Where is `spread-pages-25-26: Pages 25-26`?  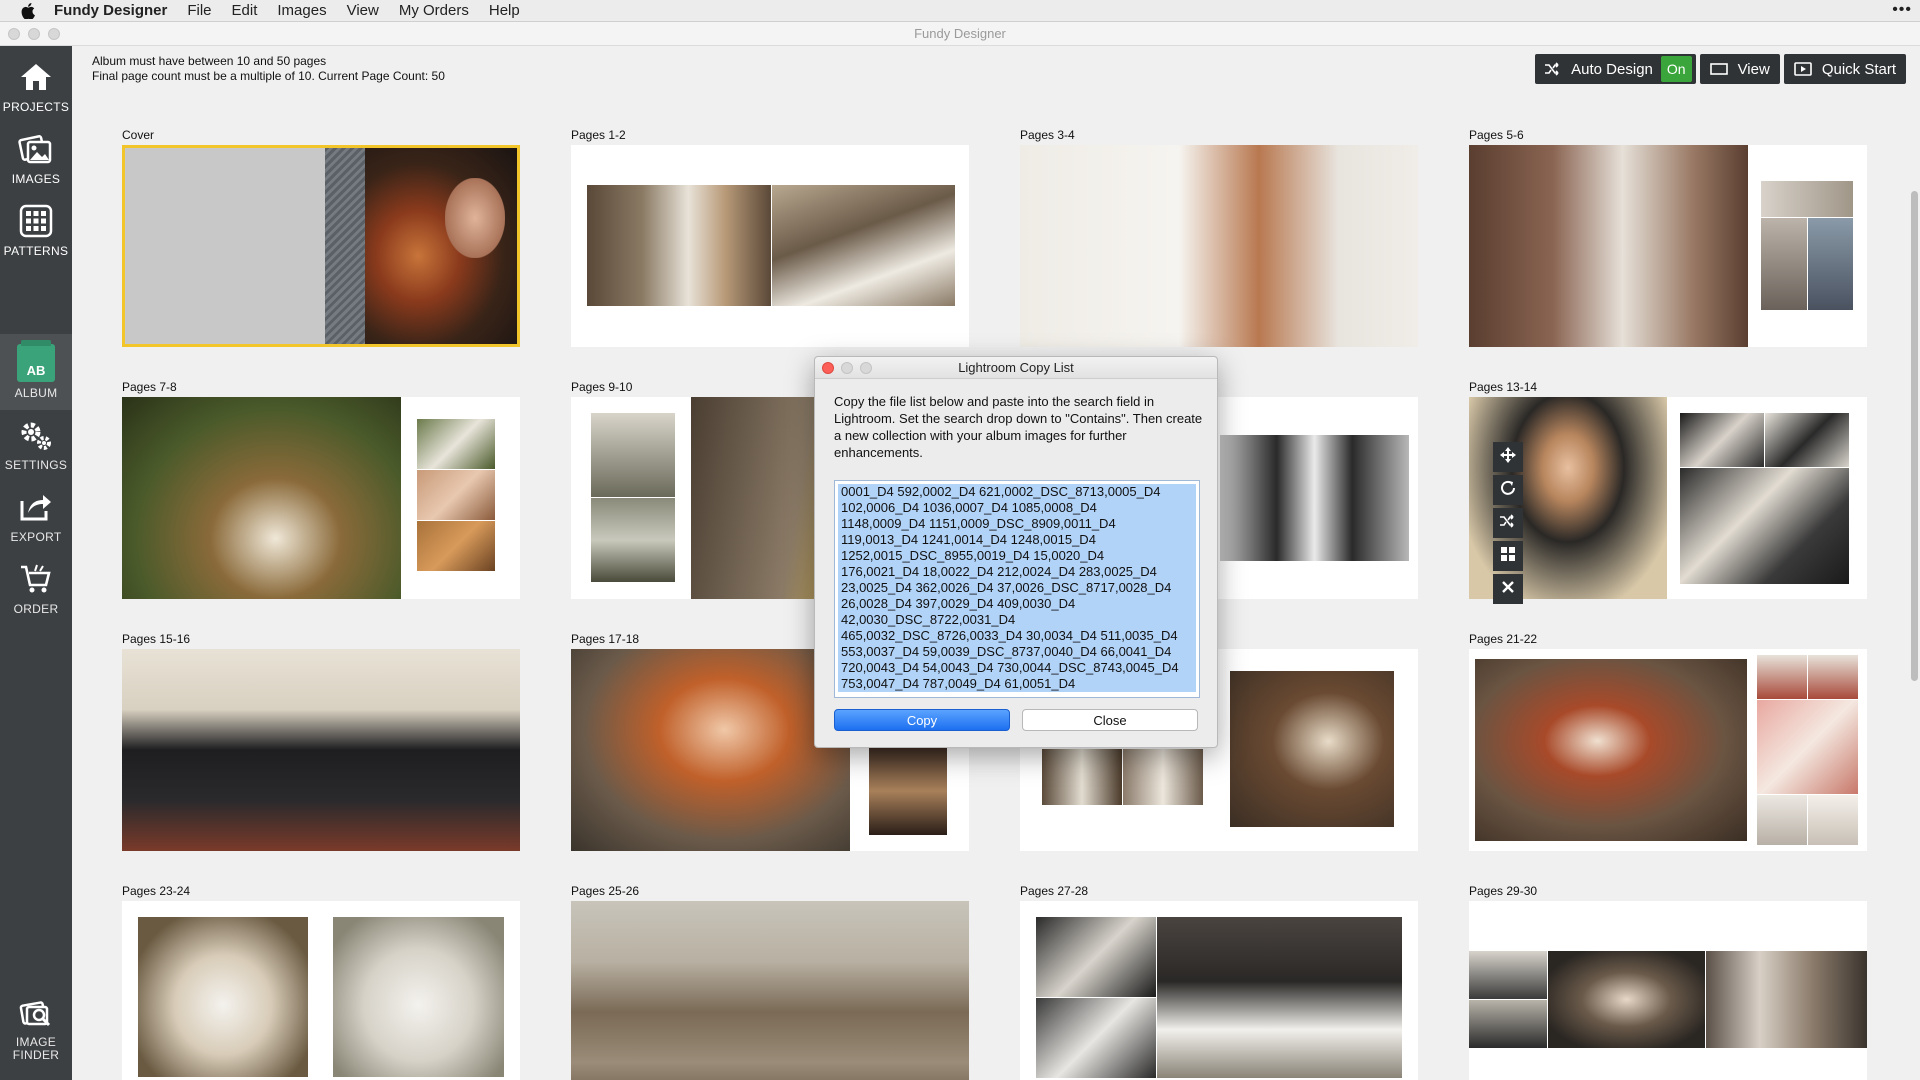 spread-pages-25-26: Pages 25-26 is located at coordinates (770, 982).